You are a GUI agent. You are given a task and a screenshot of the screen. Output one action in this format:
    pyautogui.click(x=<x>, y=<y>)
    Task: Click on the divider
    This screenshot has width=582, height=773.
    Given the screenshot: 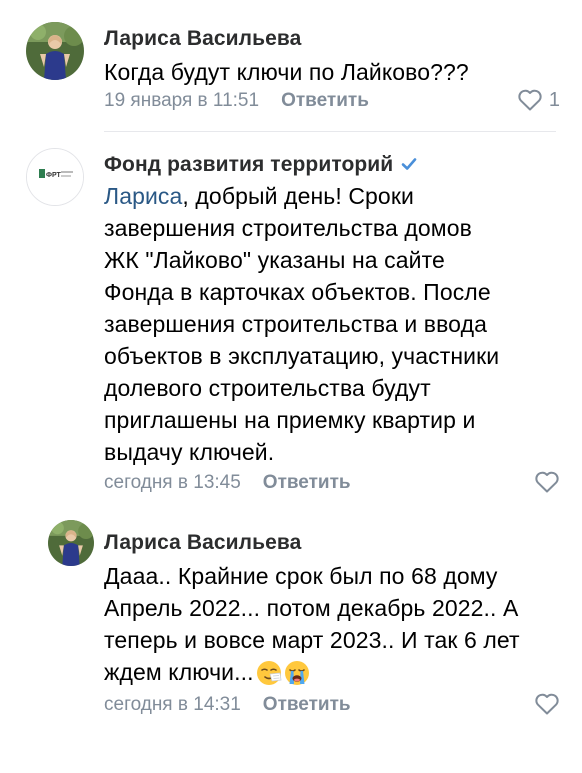 What is the action you would take?
    pyautogui.click(x=330, y=131)
    